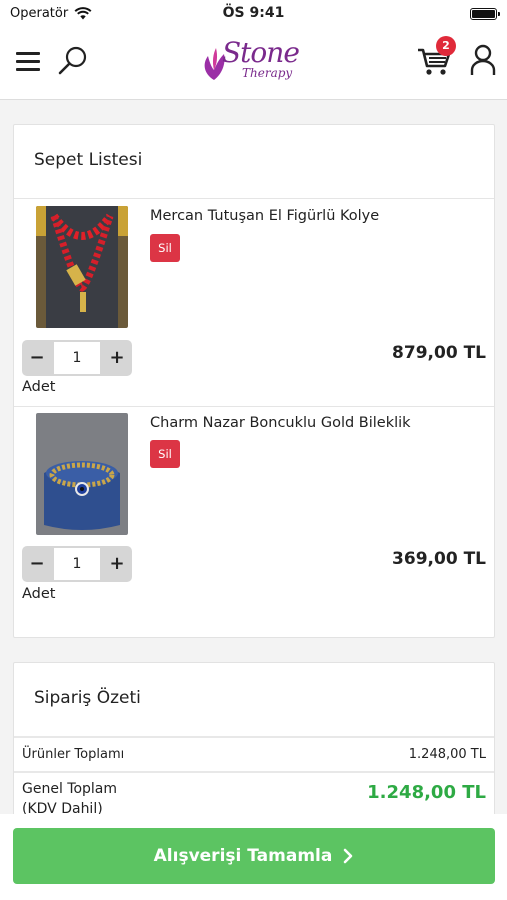  Describe the element at coordinates (82, 474) in the screenshot. I see `product-image-bracelet` at that location.